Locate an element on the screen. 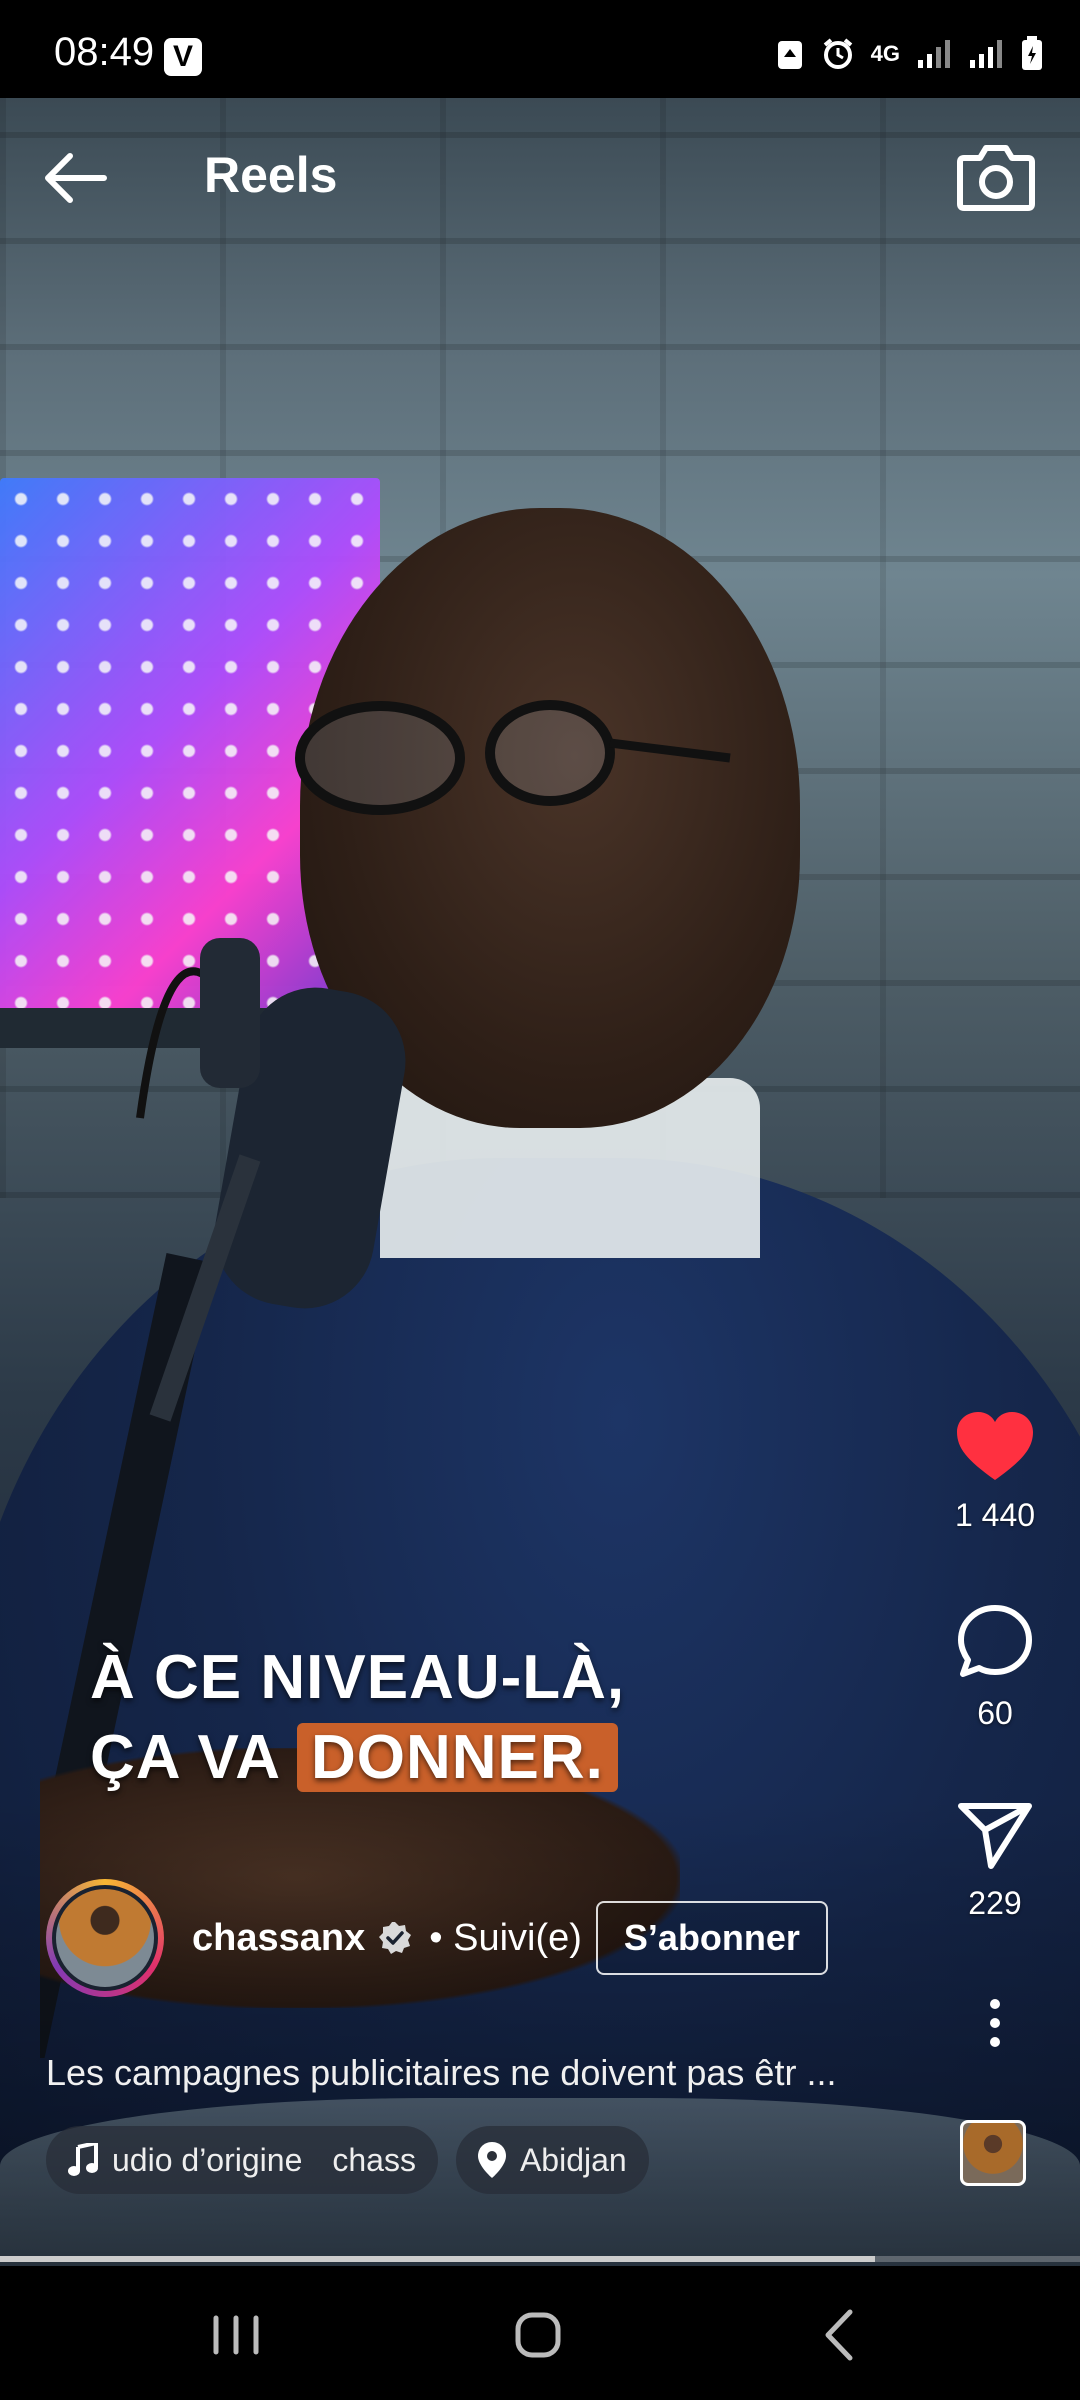  status-bar: 08:49 V 4G is located at coordinates (540, 49).